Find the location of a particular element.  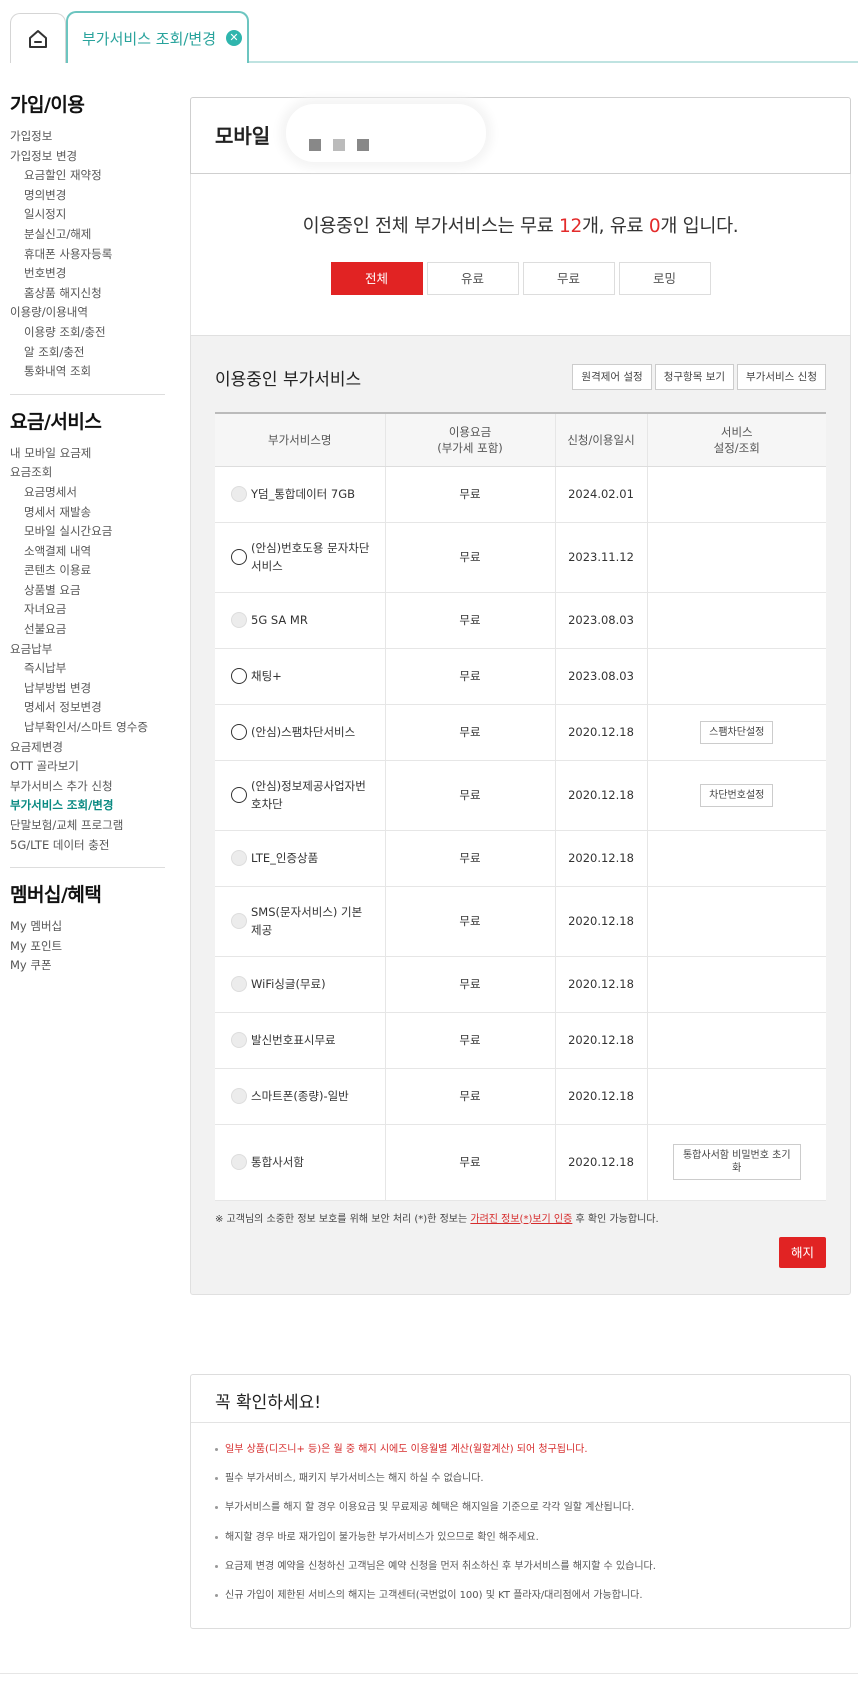

sidebar-item: 콘텐츠 이용료 is located at coordinates (87, 571).